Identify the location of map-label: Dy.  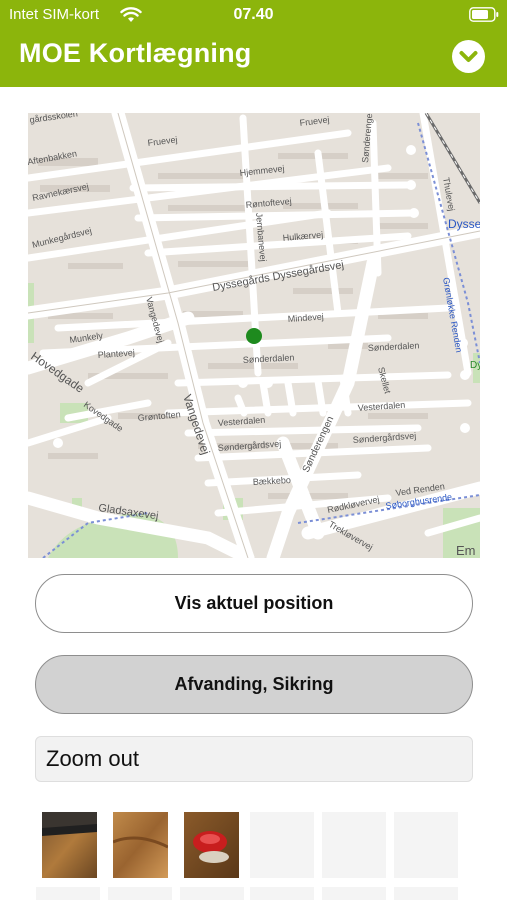
(475, 365).